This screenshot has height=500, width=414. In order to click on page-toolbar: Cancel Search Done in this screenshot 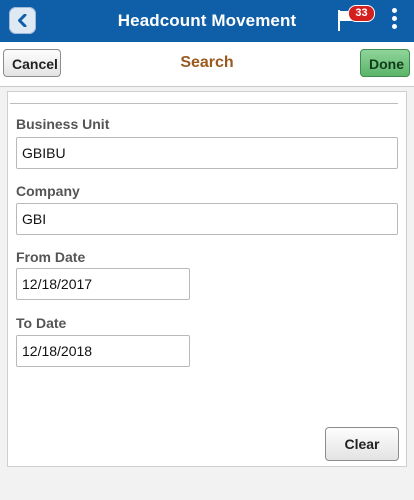, I will do `click(207, 64)`.